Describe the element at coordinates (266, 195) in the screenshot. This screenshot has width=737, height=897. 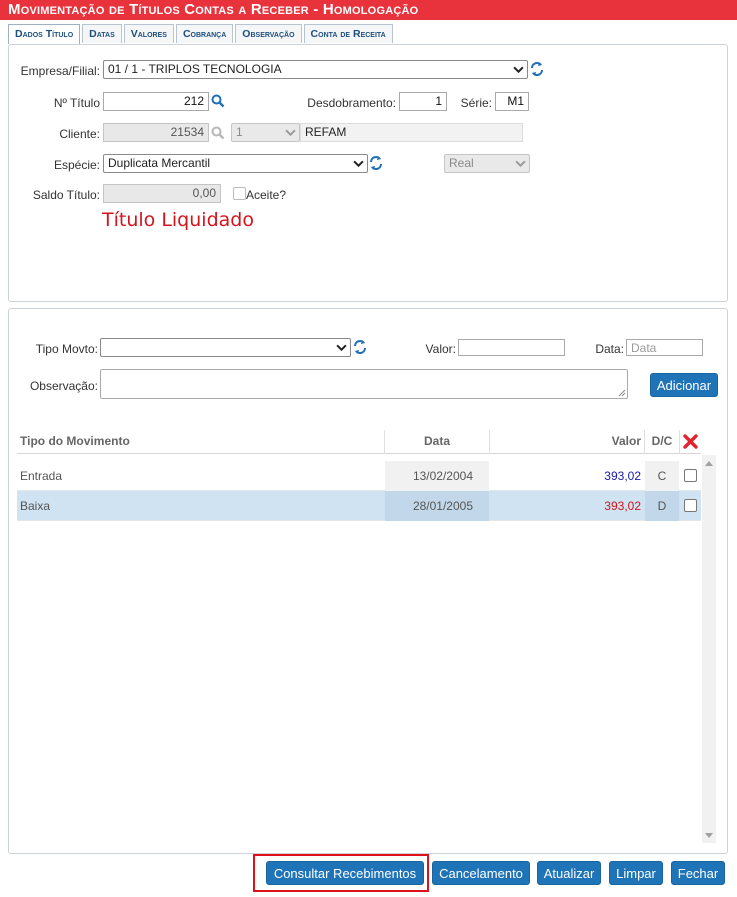
I see `aceite-label: Aceite?` at that location.